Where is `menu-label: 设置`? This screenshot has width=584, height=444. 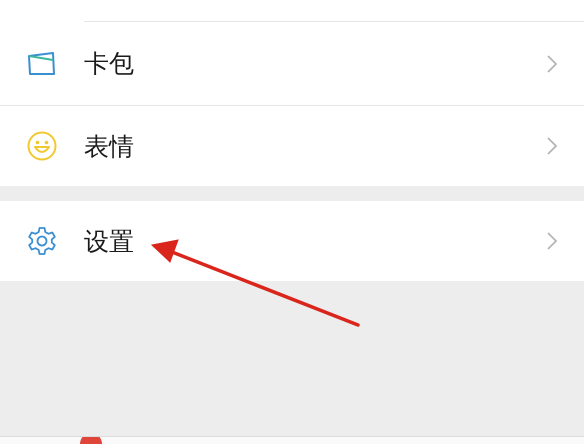
menu-label: 设置 is located at coordinates (109, 242).